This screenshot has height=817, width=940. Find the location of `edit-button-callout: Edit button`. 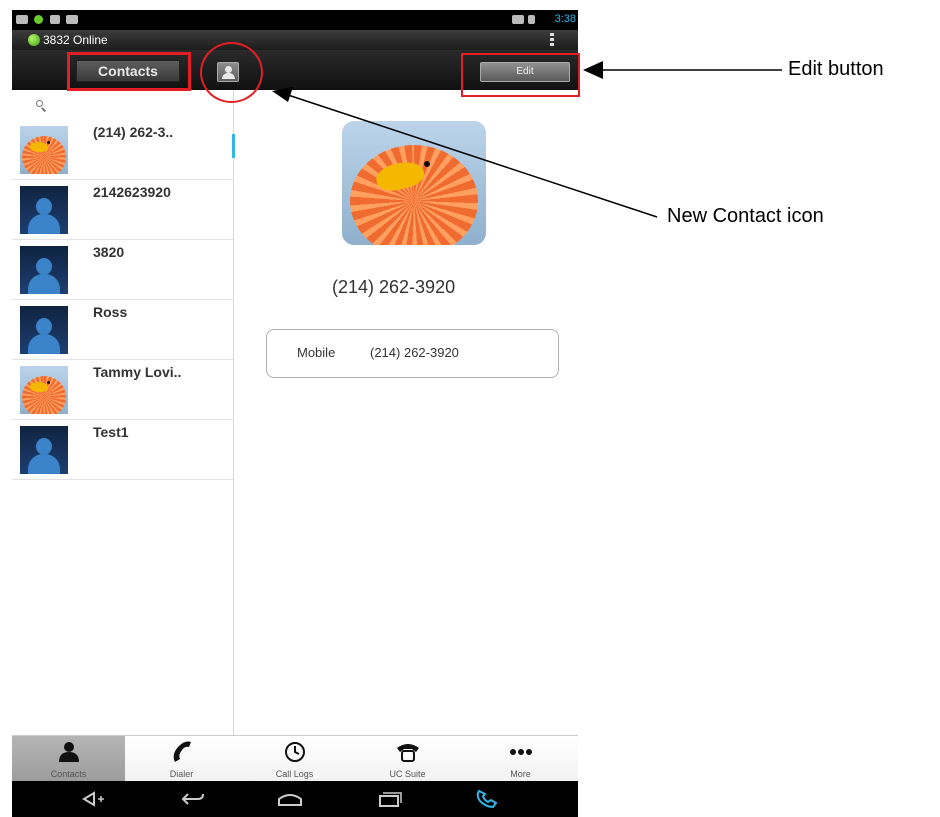

edit-button-callout: Edit button is located at coordinates (836, 69).